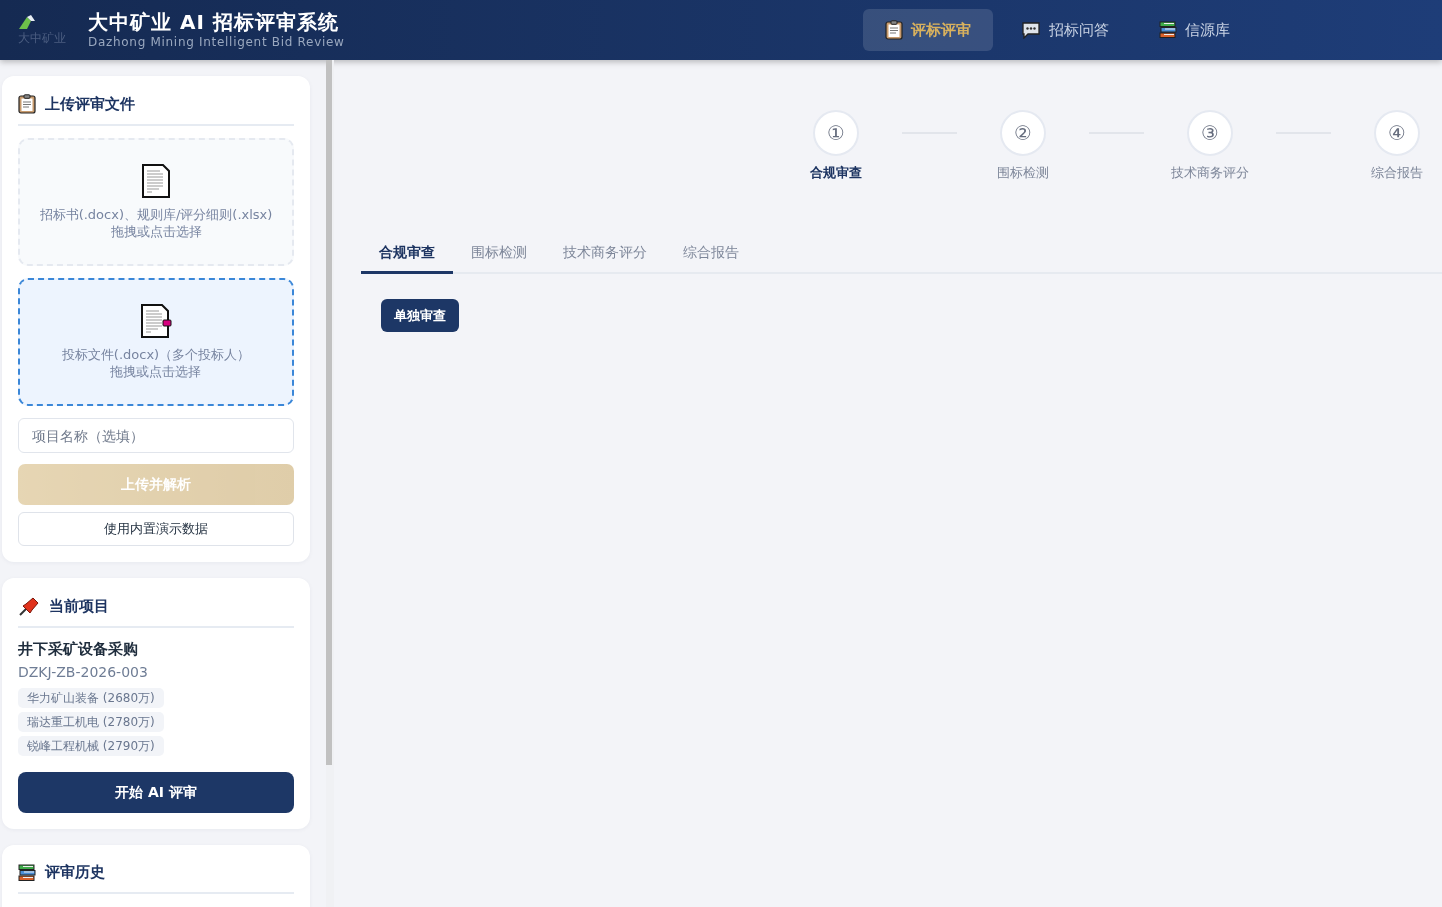 The image size is (1442, 907). What do you see at coordinates (499, 254) in the screenshot?
I see `tab: 围标检测` at bounding box center [499, 254].